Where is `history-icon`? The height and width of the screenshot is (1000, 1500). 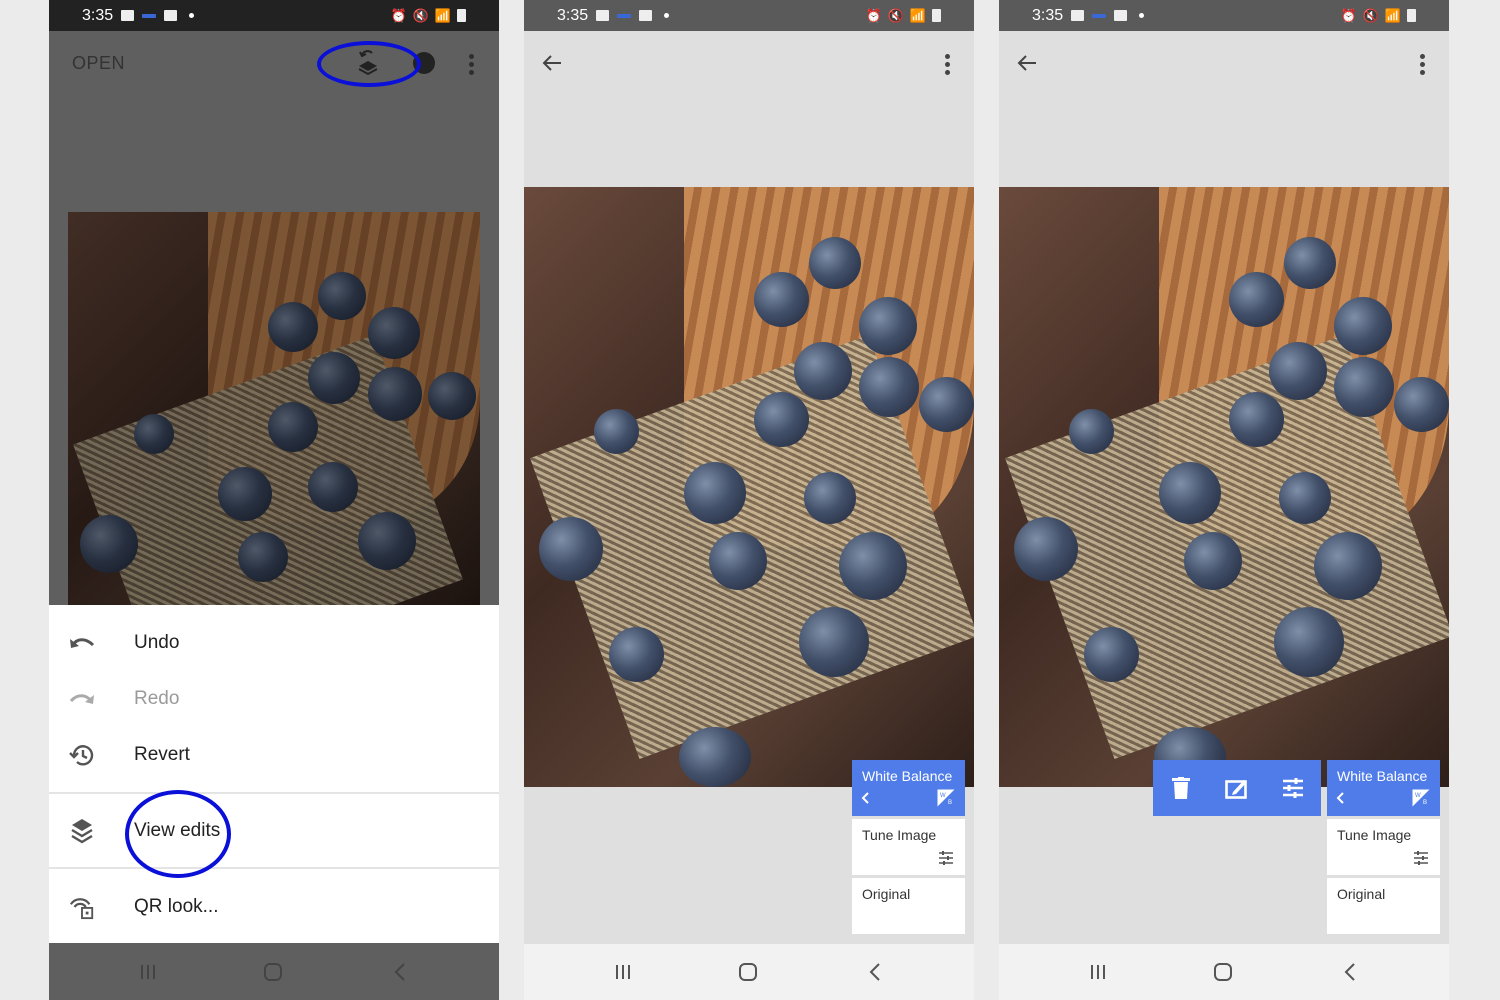
history-icon is located at coordinates (82, 755).